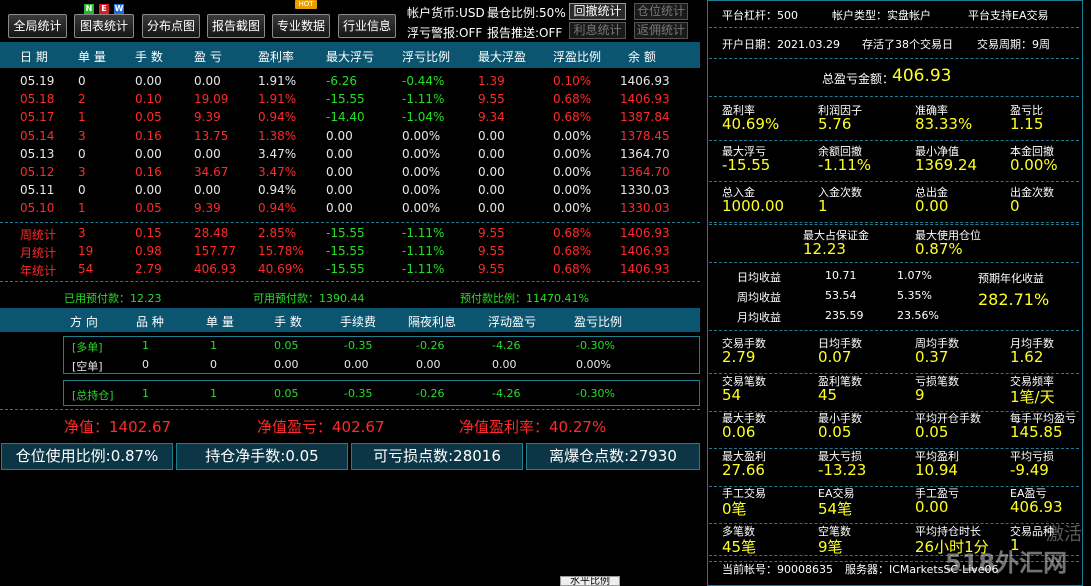  I want to click on stat-value: 83.33%, so click(944, 124).